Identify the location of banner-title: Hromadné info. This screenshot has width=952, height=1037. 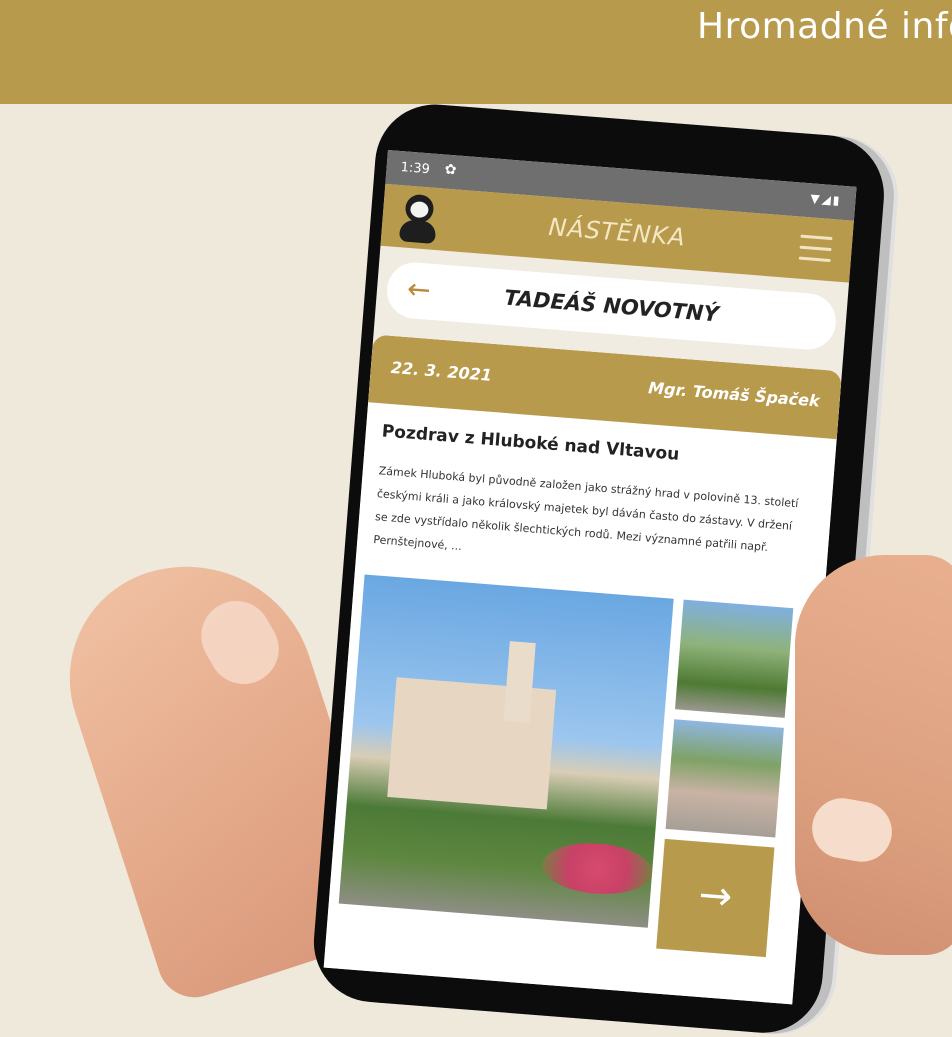
(824, 26).